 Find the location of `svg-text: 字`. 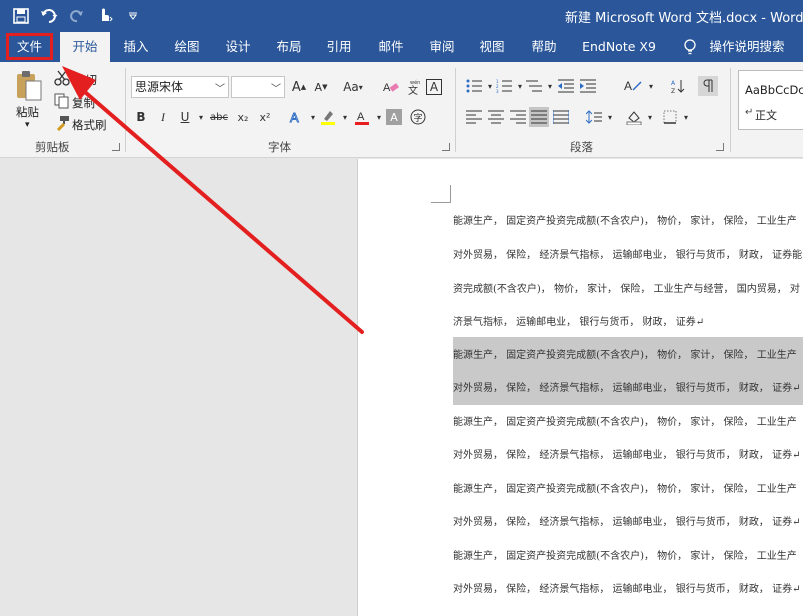

svg-text: 字 is located at coordinates (418, 118).